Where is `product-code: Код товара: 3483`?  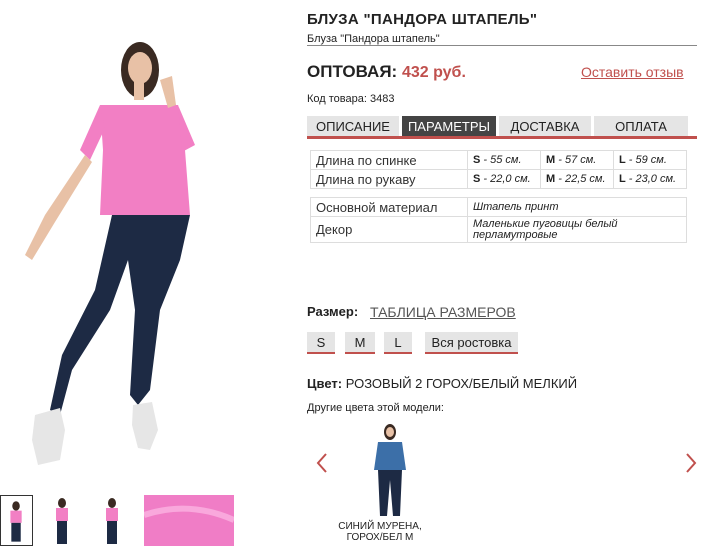
product-code: Код товара: 3483 is located at coordinates (351, 99).